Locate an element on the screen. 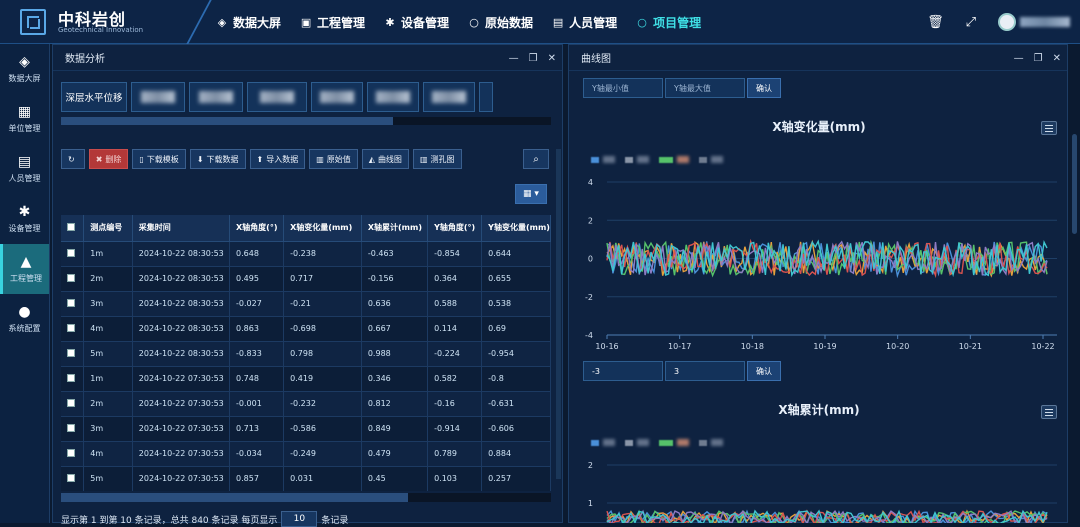 The image size is (1080, 527). y-max-input: 3 is located at coordinates (705, 371).